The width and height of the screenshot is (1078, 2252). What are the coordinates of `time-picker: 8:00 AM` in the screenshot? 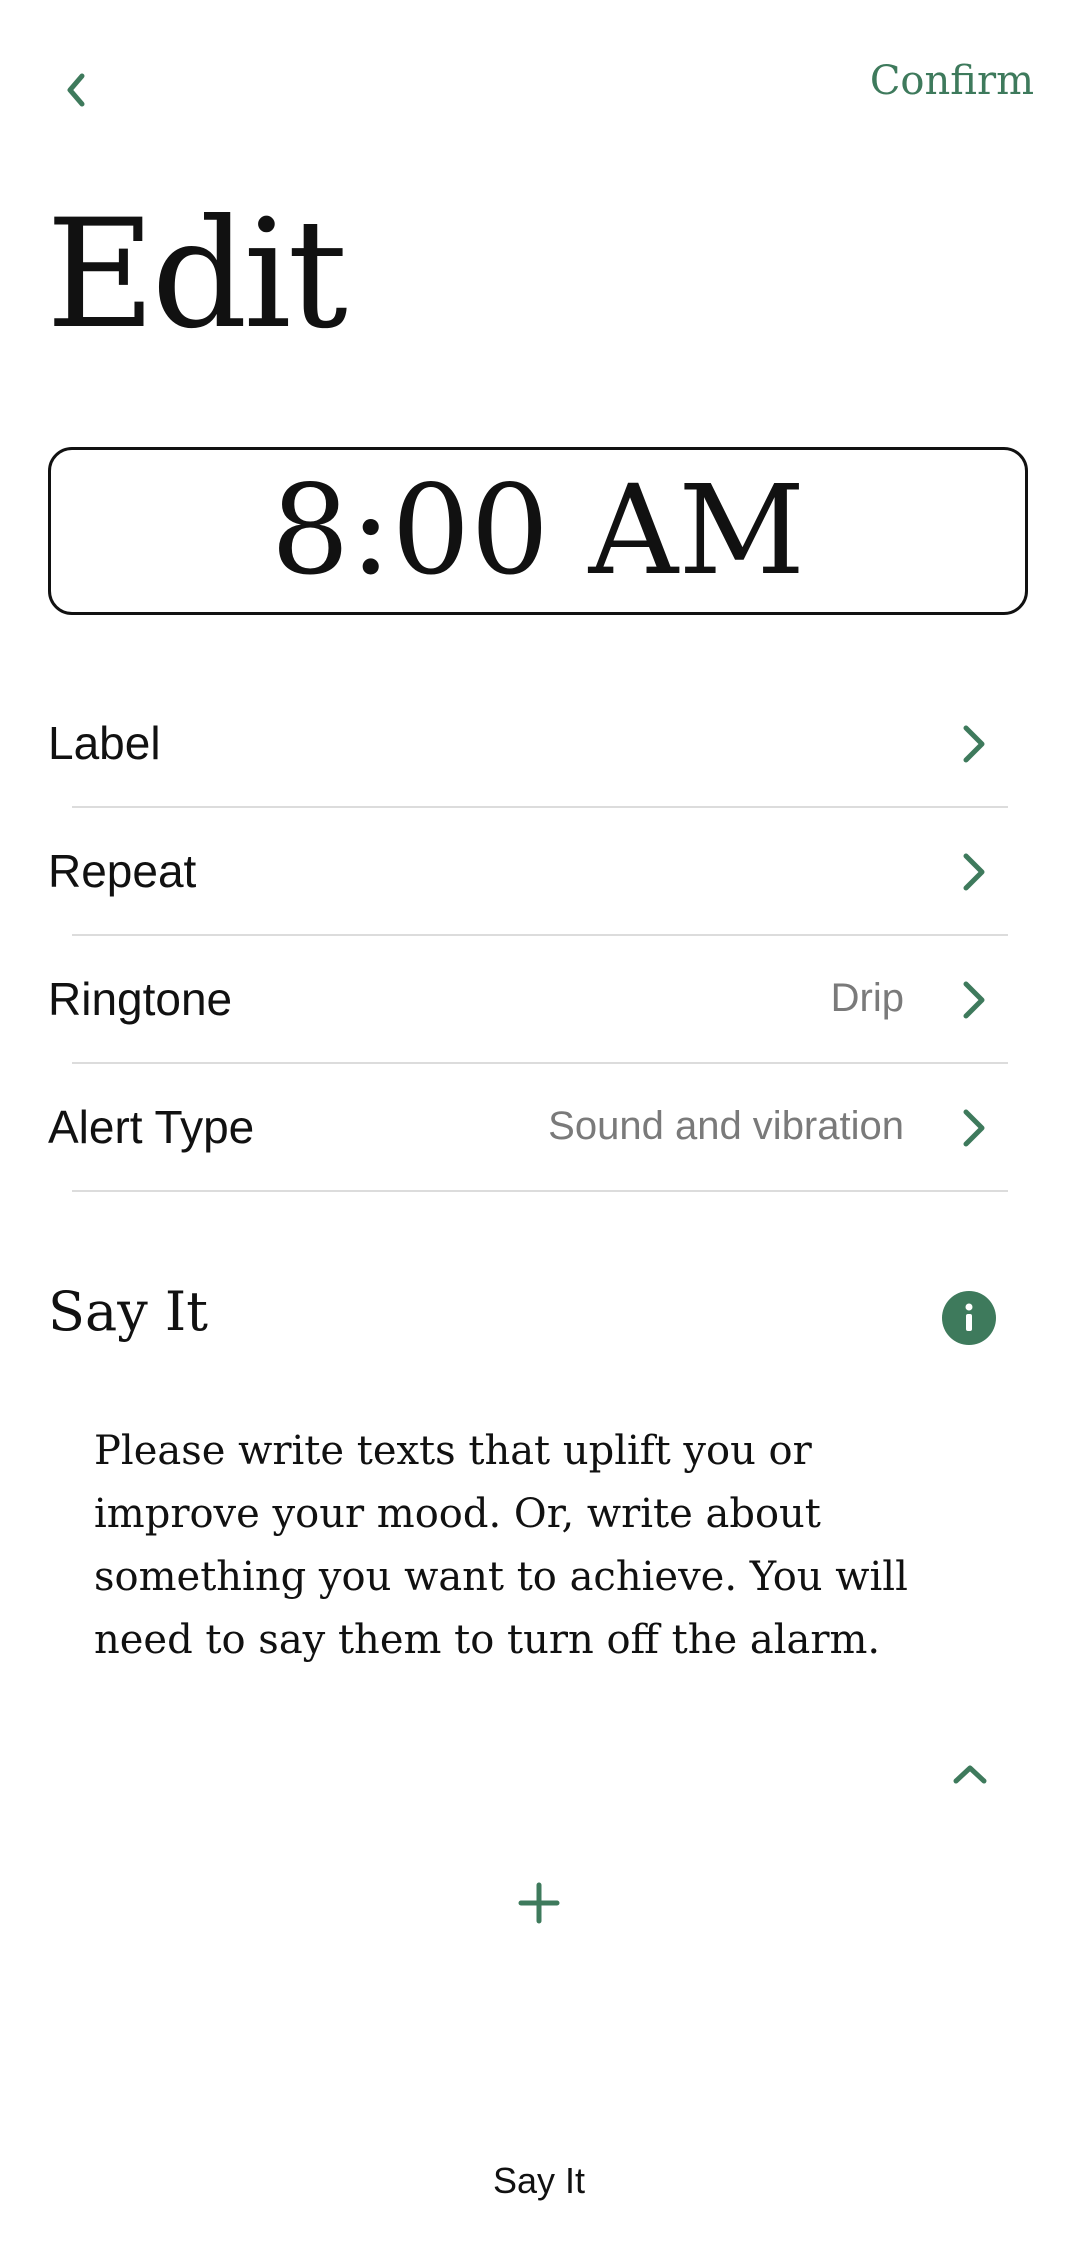 It's located at (538, 531).